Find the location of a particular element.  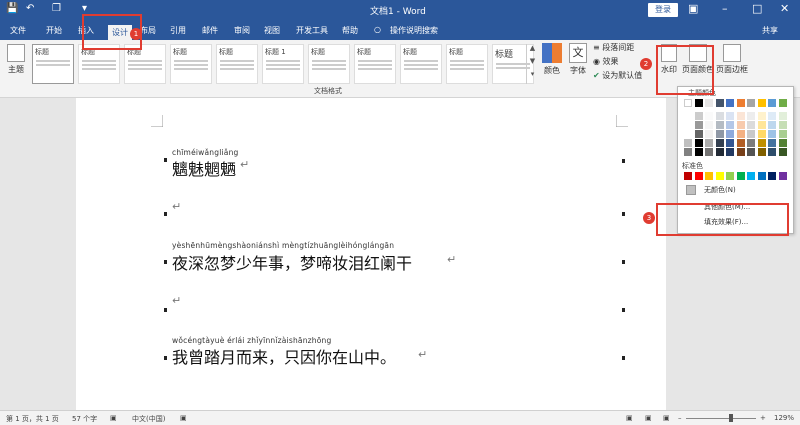

zoom-thumb is located at coordinates (731, 418).